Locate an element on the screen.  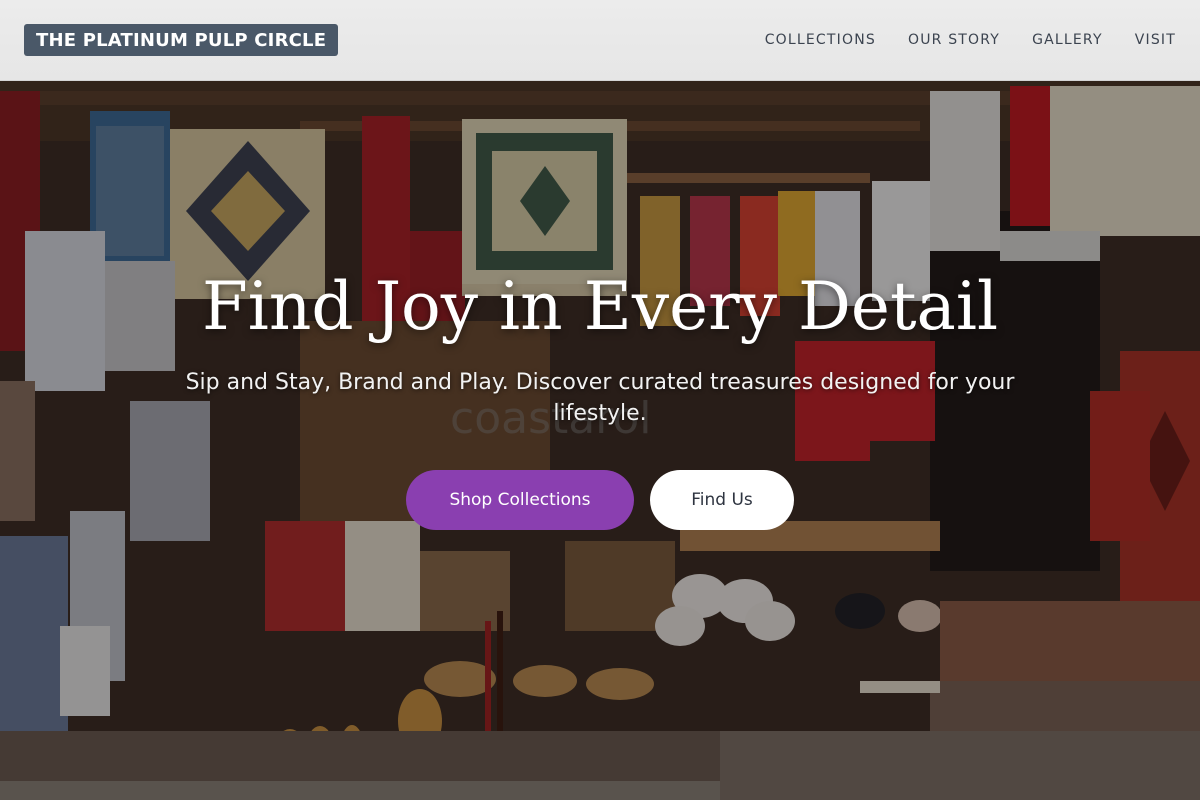
nav-gallery: GALLERY is located at coordinates (1067, 40).